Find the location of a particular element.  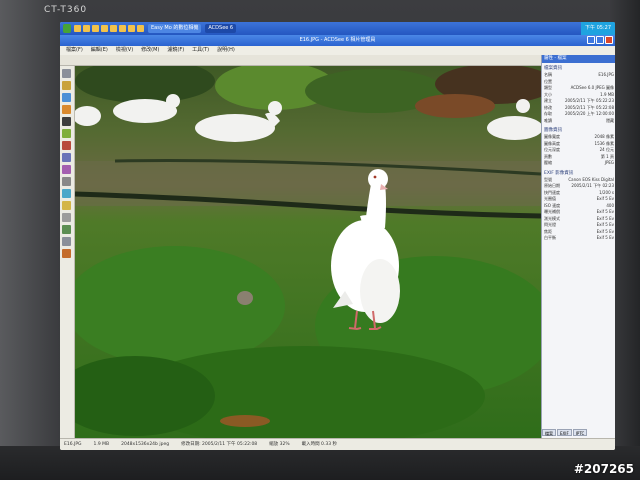

taskbar-task: ACDSee 6 is located at coordinates (221, 28).